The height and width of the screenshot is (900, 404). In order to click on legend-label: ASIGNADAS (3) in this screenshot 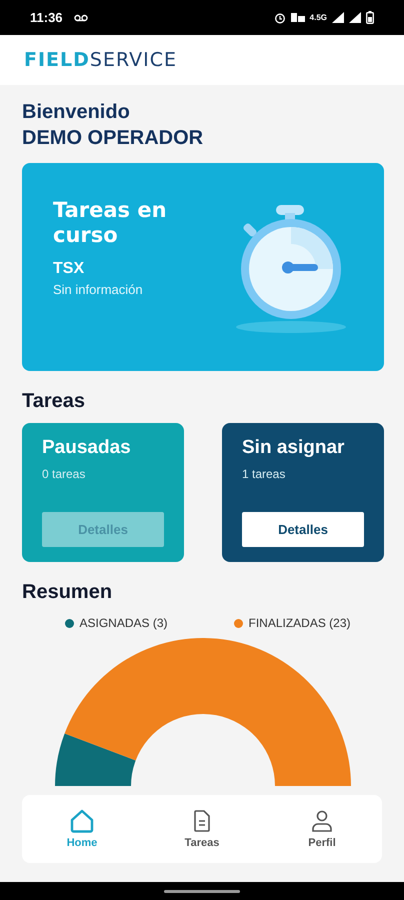, I will do `click(123, 623)`.